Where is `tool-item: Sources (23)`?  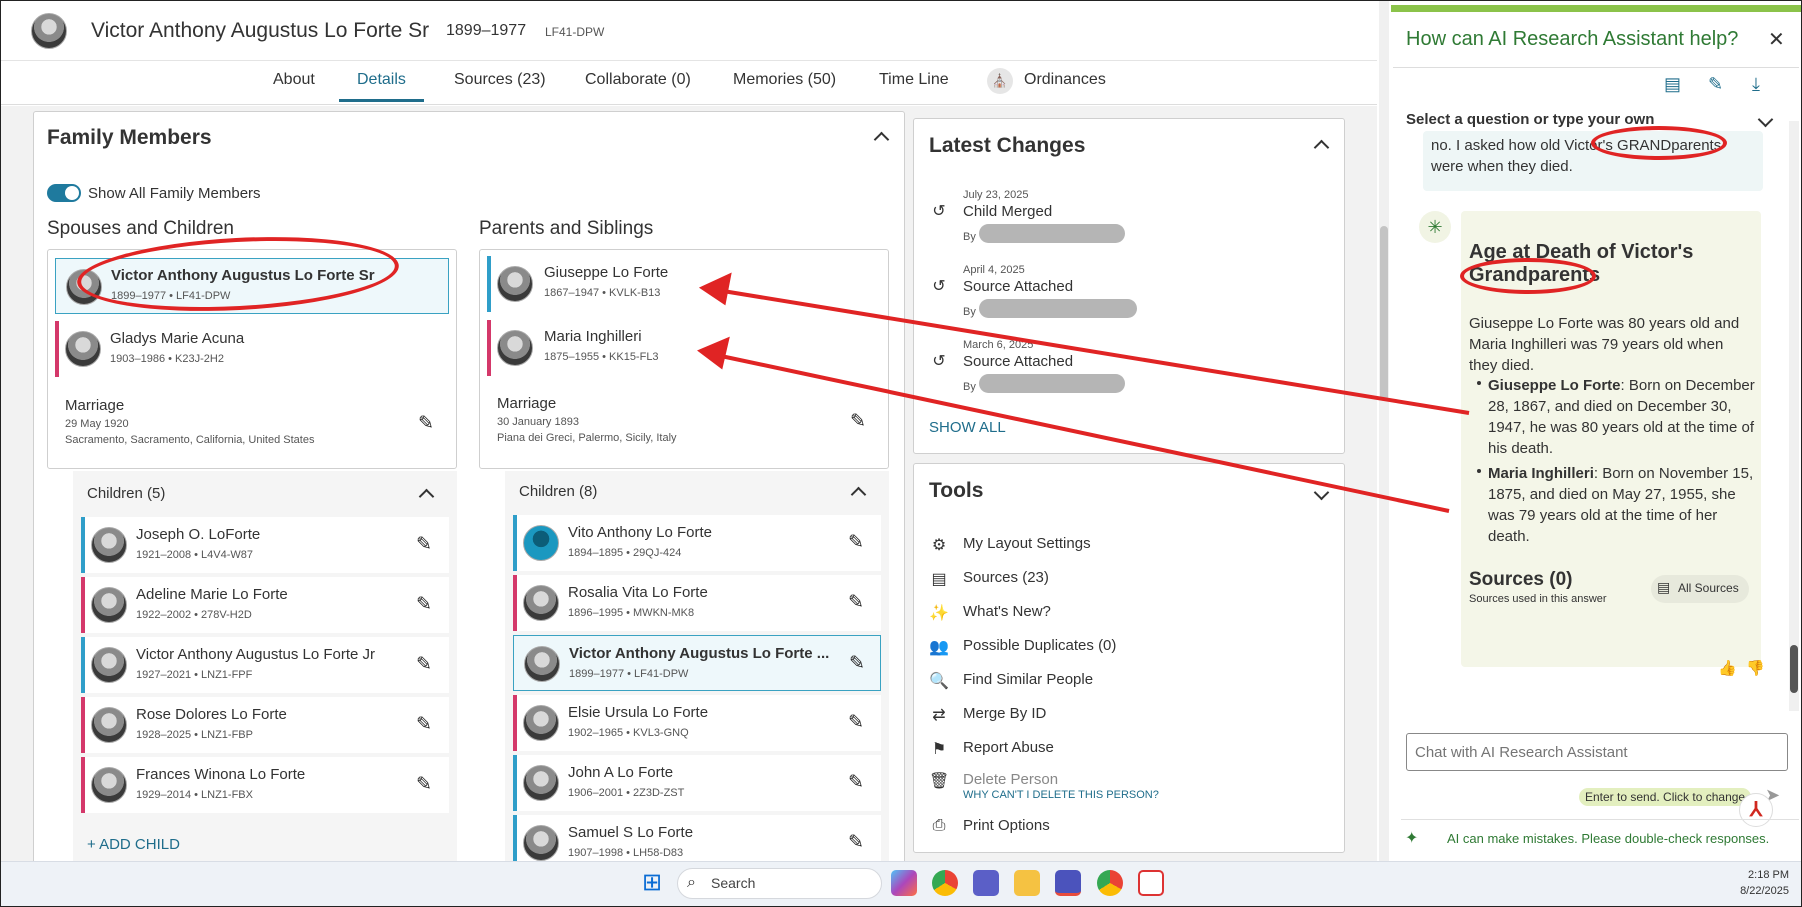 tool-item: Sources (23) is located at coordinates (1006, 577).